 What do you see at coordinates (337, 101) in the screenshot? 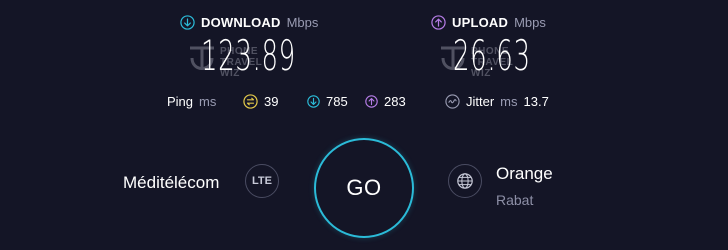
I see `ping-download-value: 785` at bounding box center [337, 101].